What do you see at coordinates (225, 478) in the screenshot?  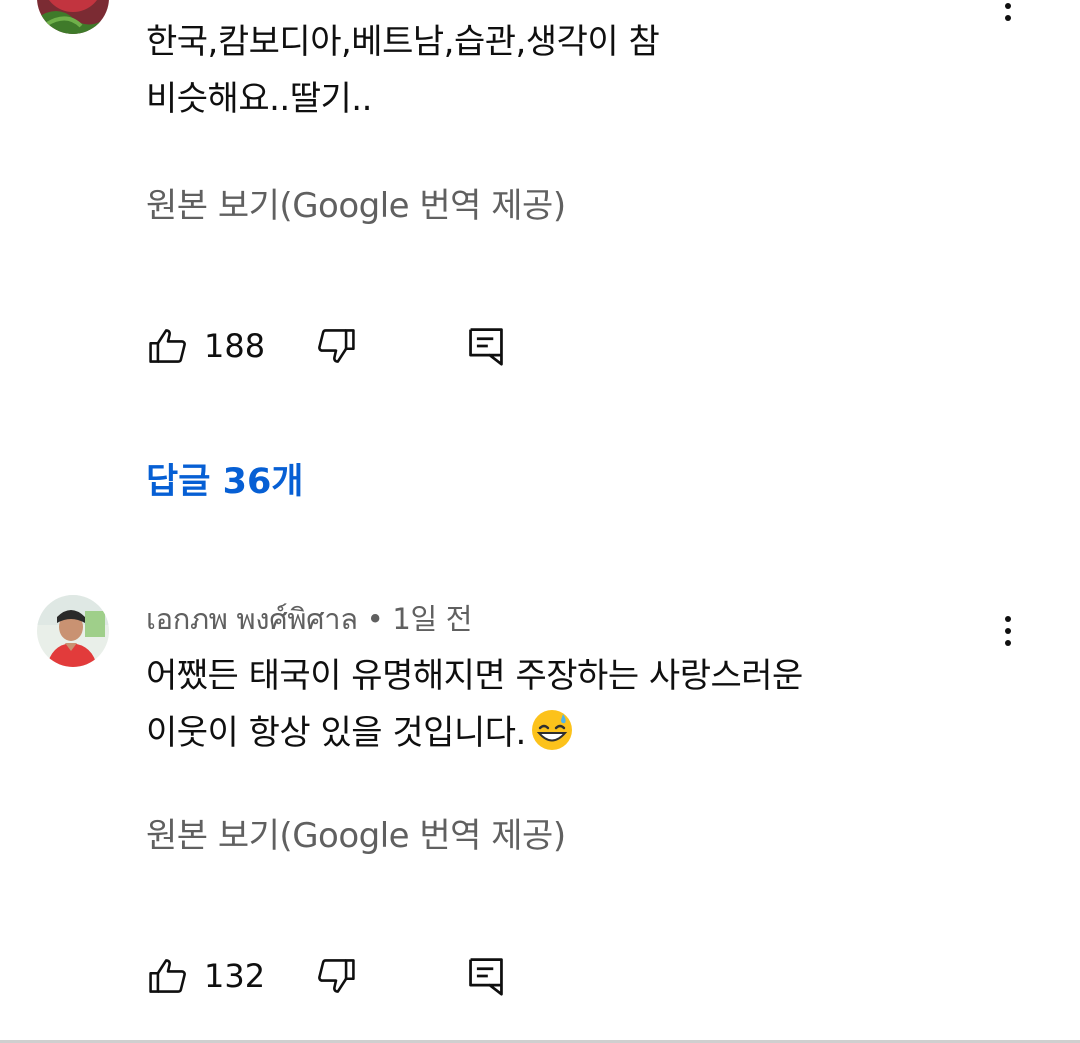 I see `view-replies-link: 답글 36개` at bounding box center [225, 478].